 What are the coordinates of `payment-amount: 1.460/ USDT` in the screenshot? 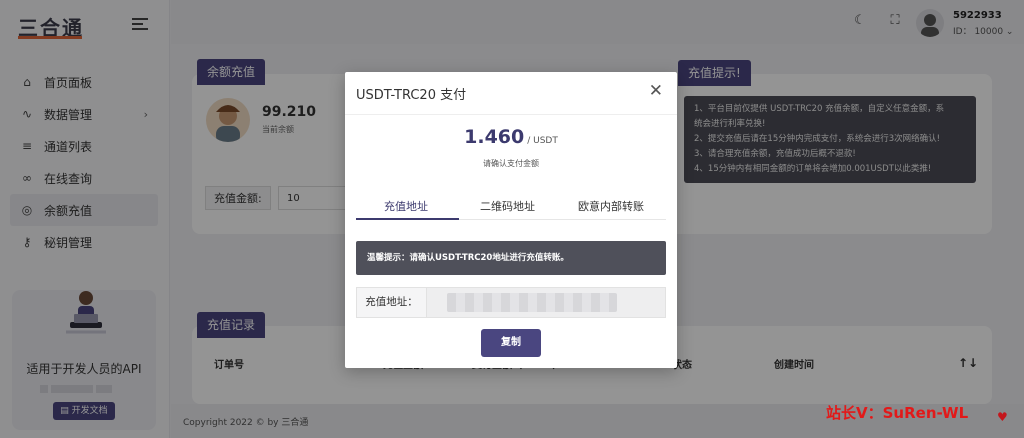 It's located at (511, 137).